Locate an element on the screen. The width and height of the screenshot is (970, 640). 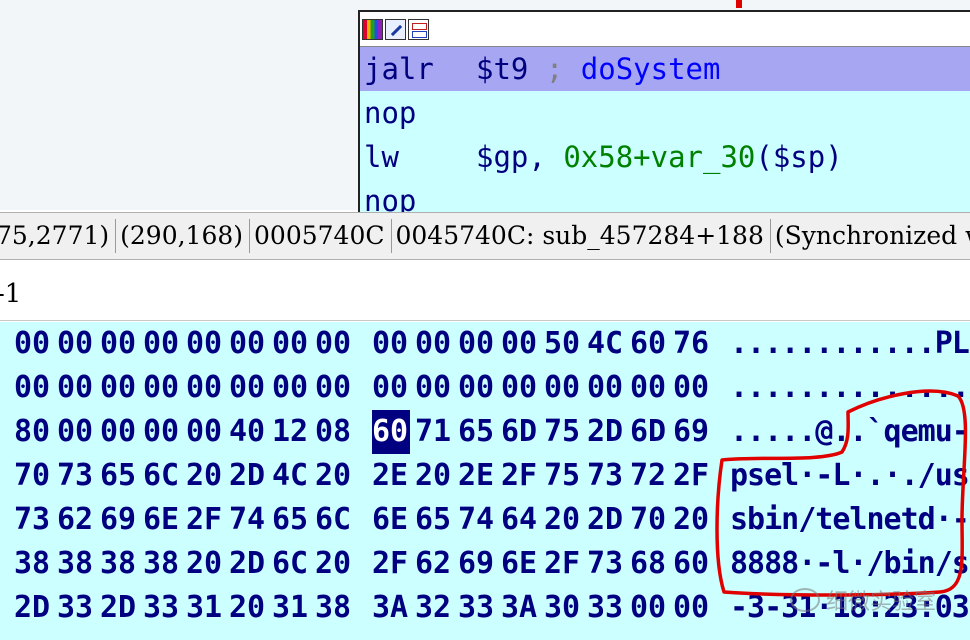
asm-line: nop is located at coordinates (665, 113).